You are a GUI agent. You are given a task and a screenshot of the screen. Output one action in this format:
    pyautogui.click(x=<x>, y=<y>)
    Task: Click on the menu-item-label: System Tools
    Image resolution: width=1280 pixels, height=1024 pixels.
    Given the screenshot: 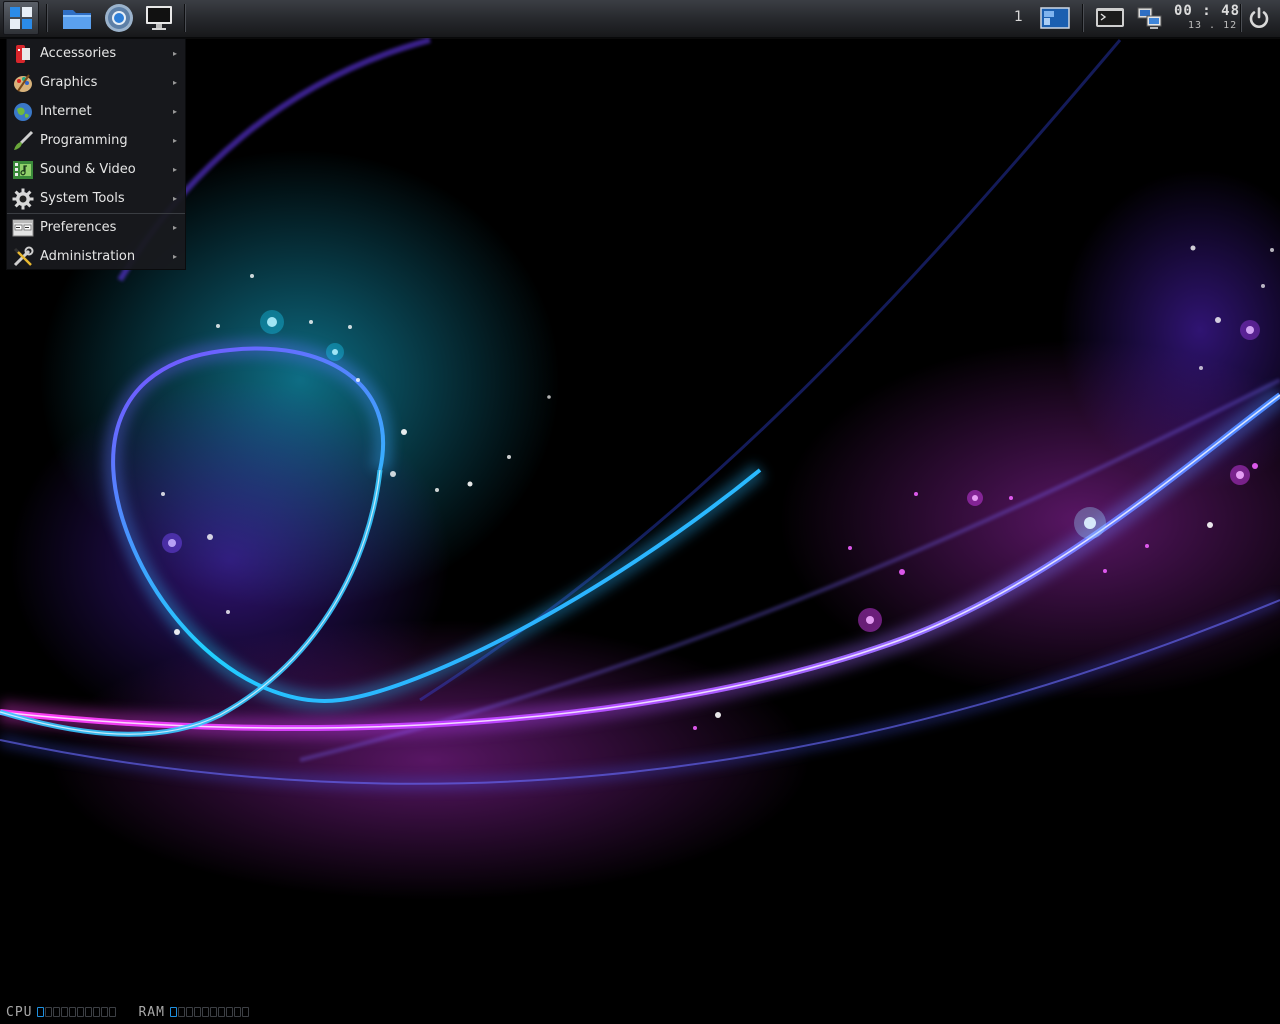 What is the action you would take?
    pyautogui.click(x=82, y=198)
    